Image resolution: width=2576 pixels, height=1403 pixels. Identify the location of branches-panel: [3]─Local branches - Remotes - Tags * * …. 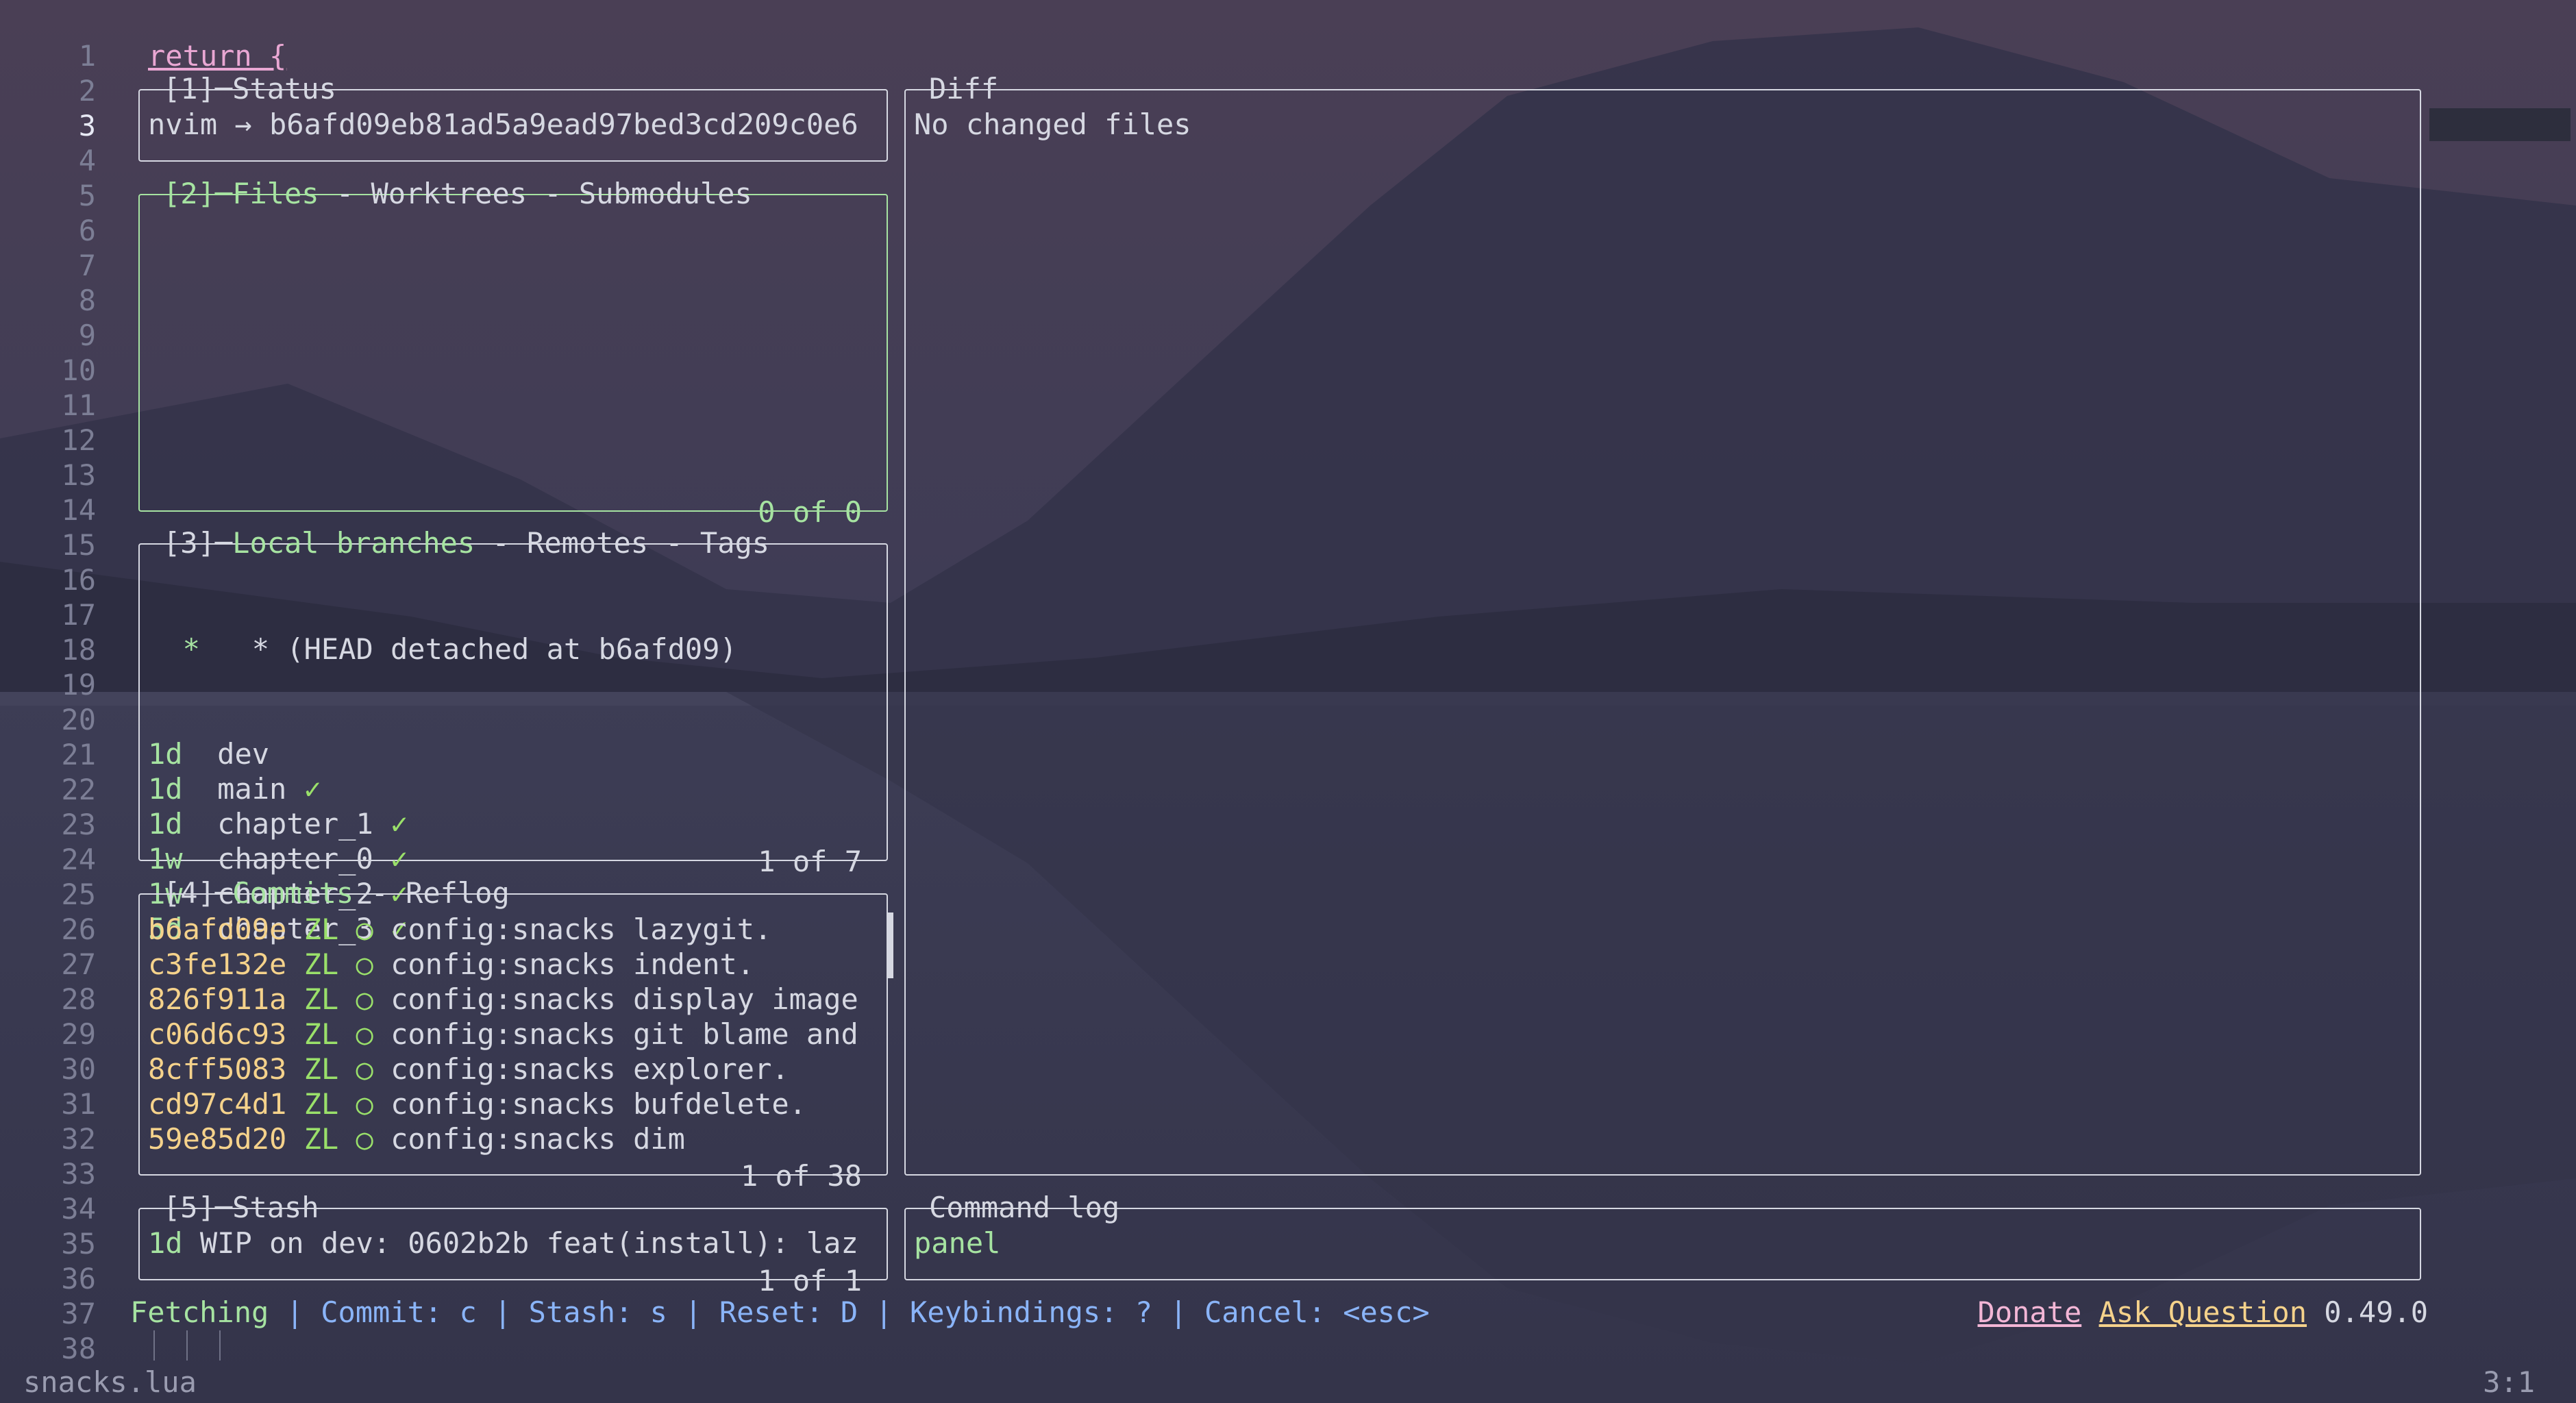
(513, 735).